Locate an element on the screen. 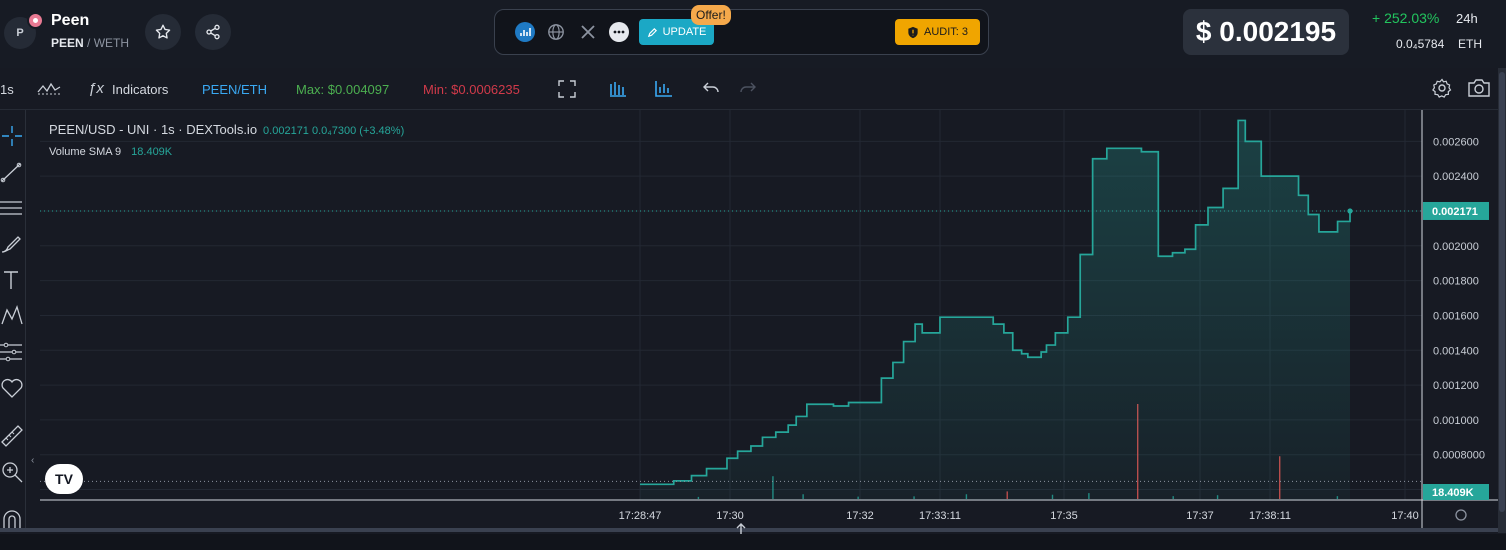 This screenshot has width=1506, height=550. volume-badge-label: 18.409K is located at coordinates (1453, 493).